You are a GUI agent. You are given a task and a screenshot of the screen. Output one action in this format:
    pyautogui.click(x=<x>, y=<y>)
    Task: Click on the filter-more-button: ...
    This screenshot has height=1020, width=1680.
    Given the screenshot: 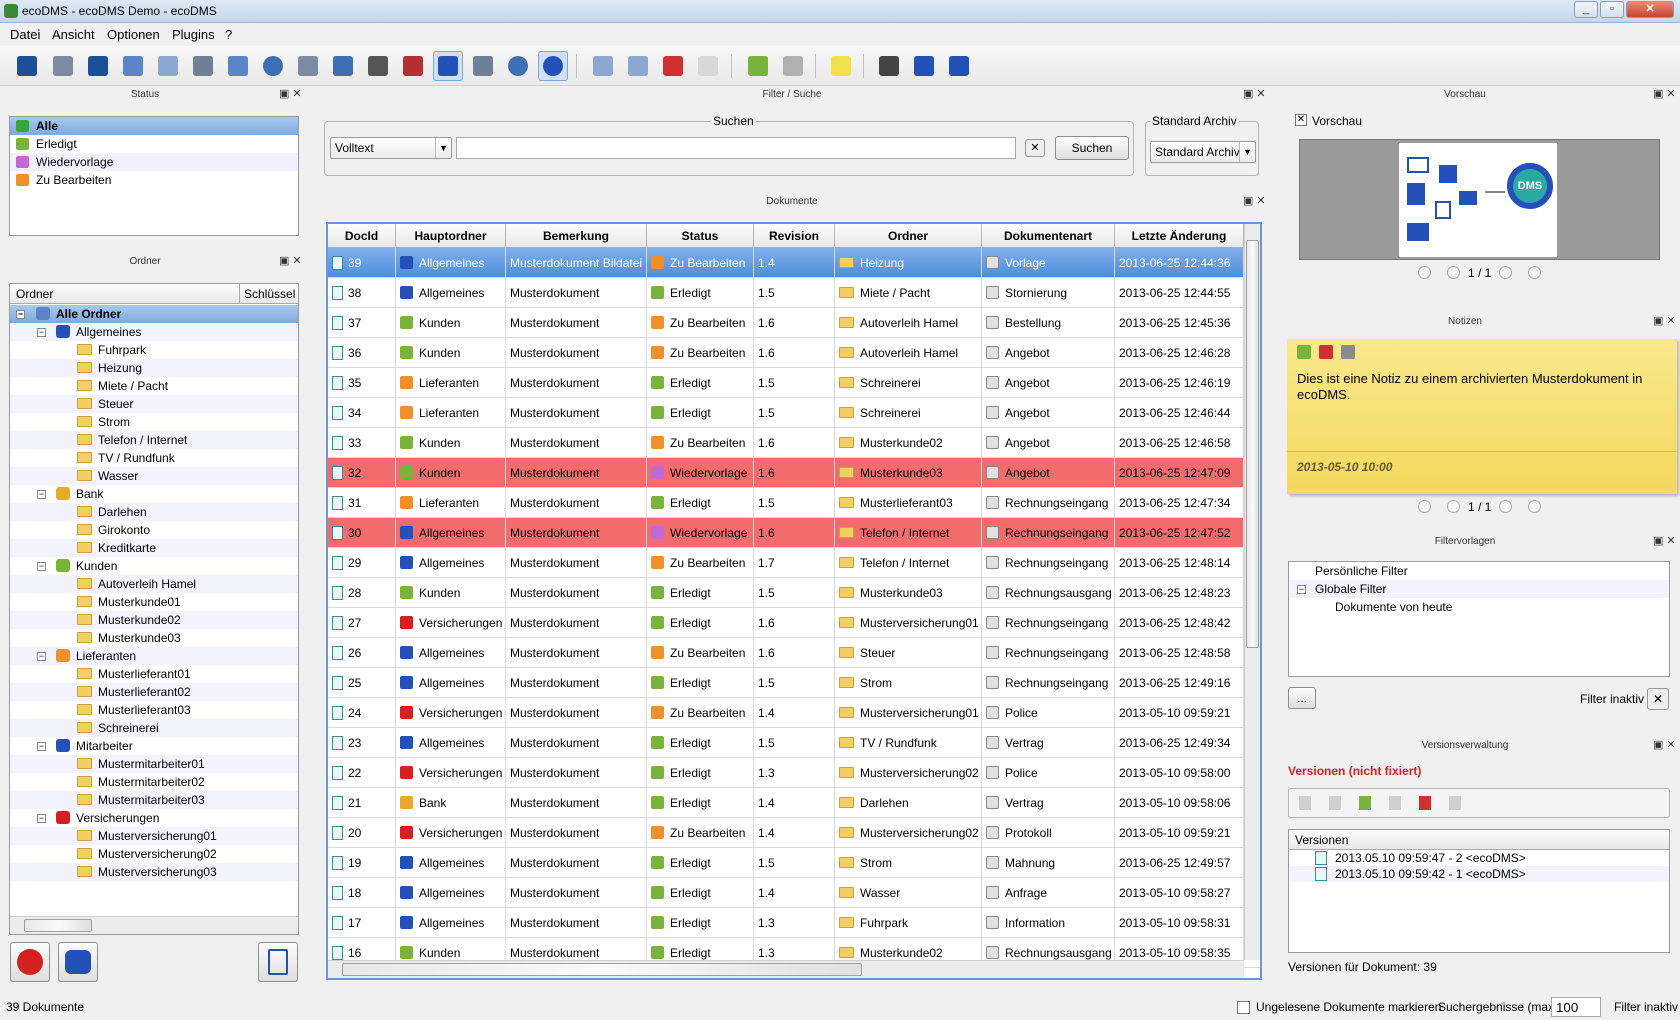 What is the action you would take?
    pyautogui.click(x=1302, y=698)
    